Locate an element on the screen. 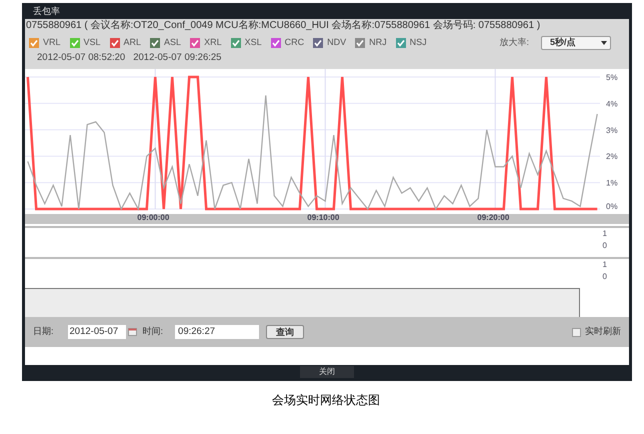 This screenshot has width=644, height=434. legend-label: ARL is located at coordinates (133, 43).